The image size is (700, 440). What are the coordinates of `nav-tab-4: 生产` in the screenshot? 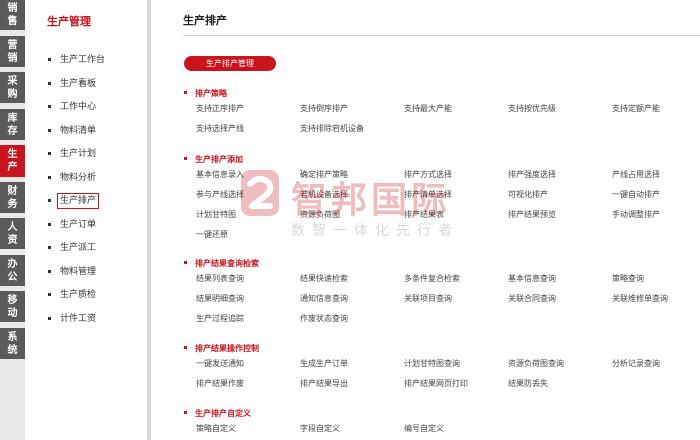 It's located at (15, 161).